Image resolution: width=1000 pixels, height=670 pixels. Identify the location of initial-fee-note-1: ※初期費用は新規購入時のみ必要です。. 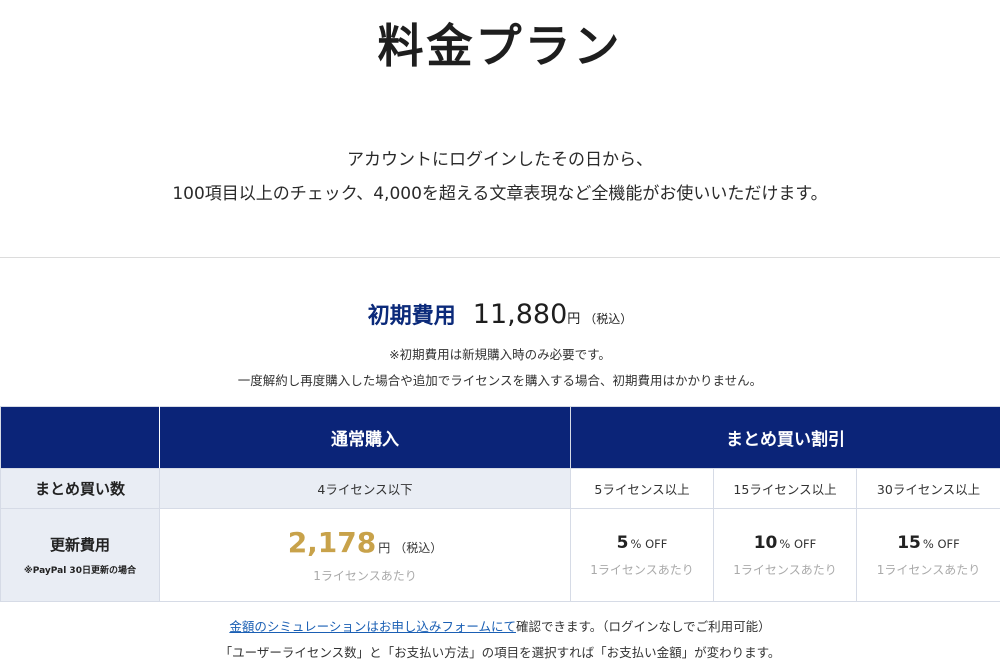
(500, 354).